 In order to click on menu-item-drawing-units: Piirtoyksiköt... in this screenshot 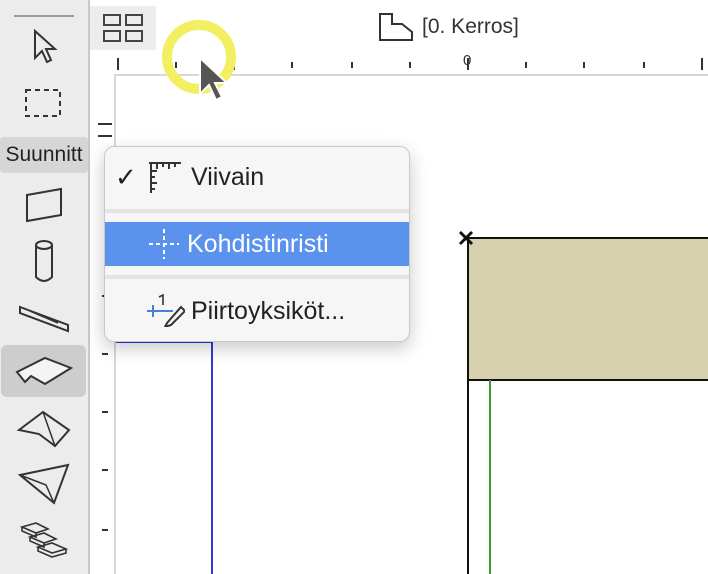, I will do `click(257, 311)`.